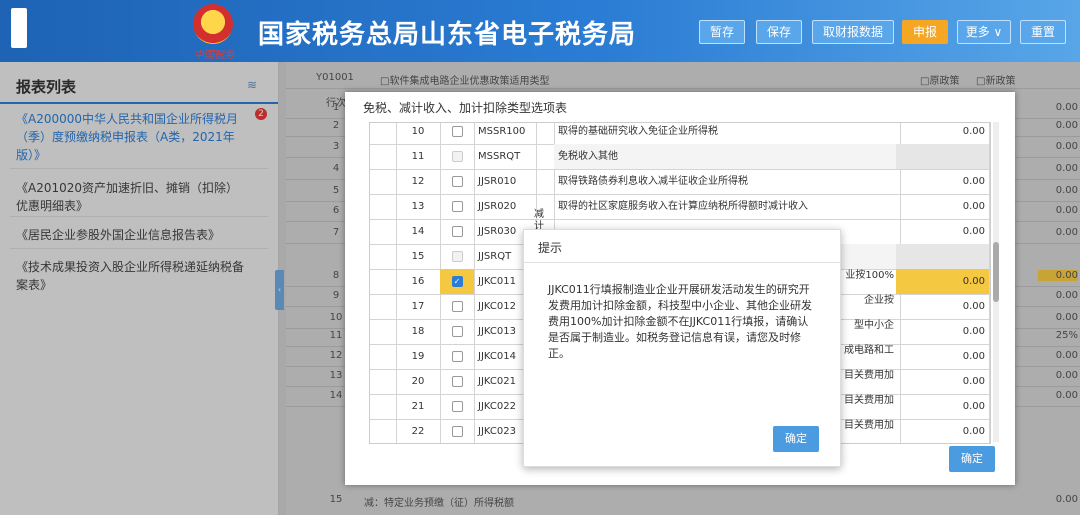  Describe the element at coordinates (418, 356) in the screenshot. I see `row-number: 19` at that location.